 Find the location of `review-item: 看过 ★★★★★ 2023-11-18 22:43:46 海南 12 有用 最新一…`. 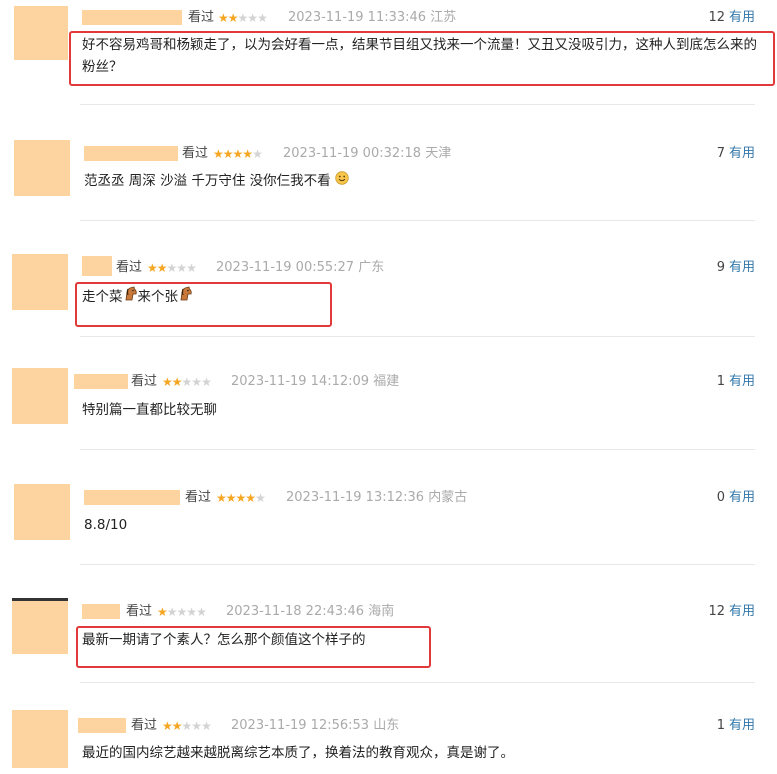

review-item: 看过 ★★★★★ 2023-11-18 22:43:46 海南 12 有用 最新一… is located at coordinates (388, 633).